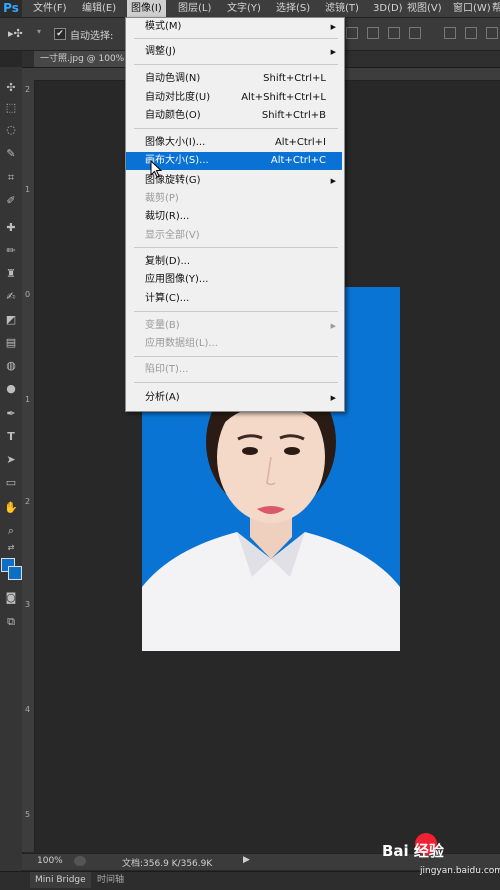 Image resolution: width=500 pixels, height=890 pixels. Describe the element at coordinates (146, 8) in the screenshot. I see `menu-image: 图像(I)` at that location.